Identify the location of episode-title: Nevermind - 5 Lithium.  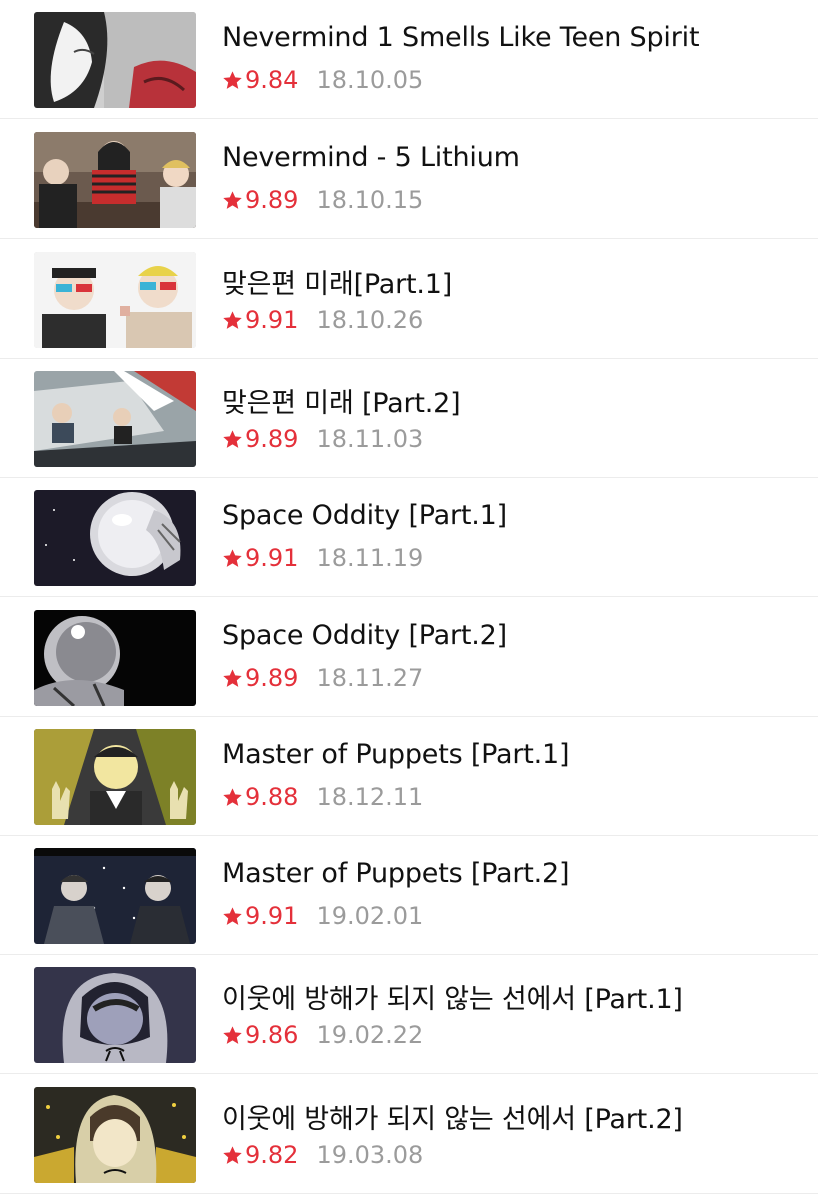
(371, 157).